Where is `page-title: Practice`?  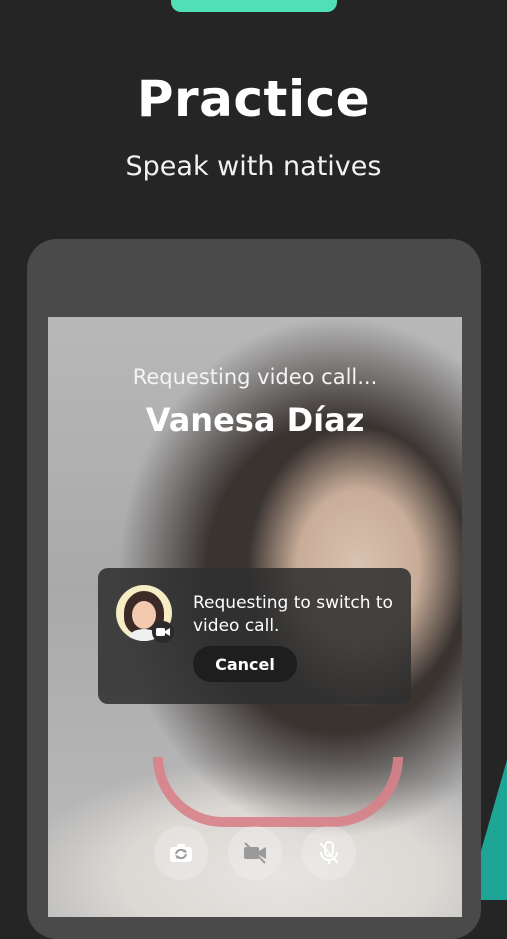
page-title: Practice is located at coordinates (253, 99).